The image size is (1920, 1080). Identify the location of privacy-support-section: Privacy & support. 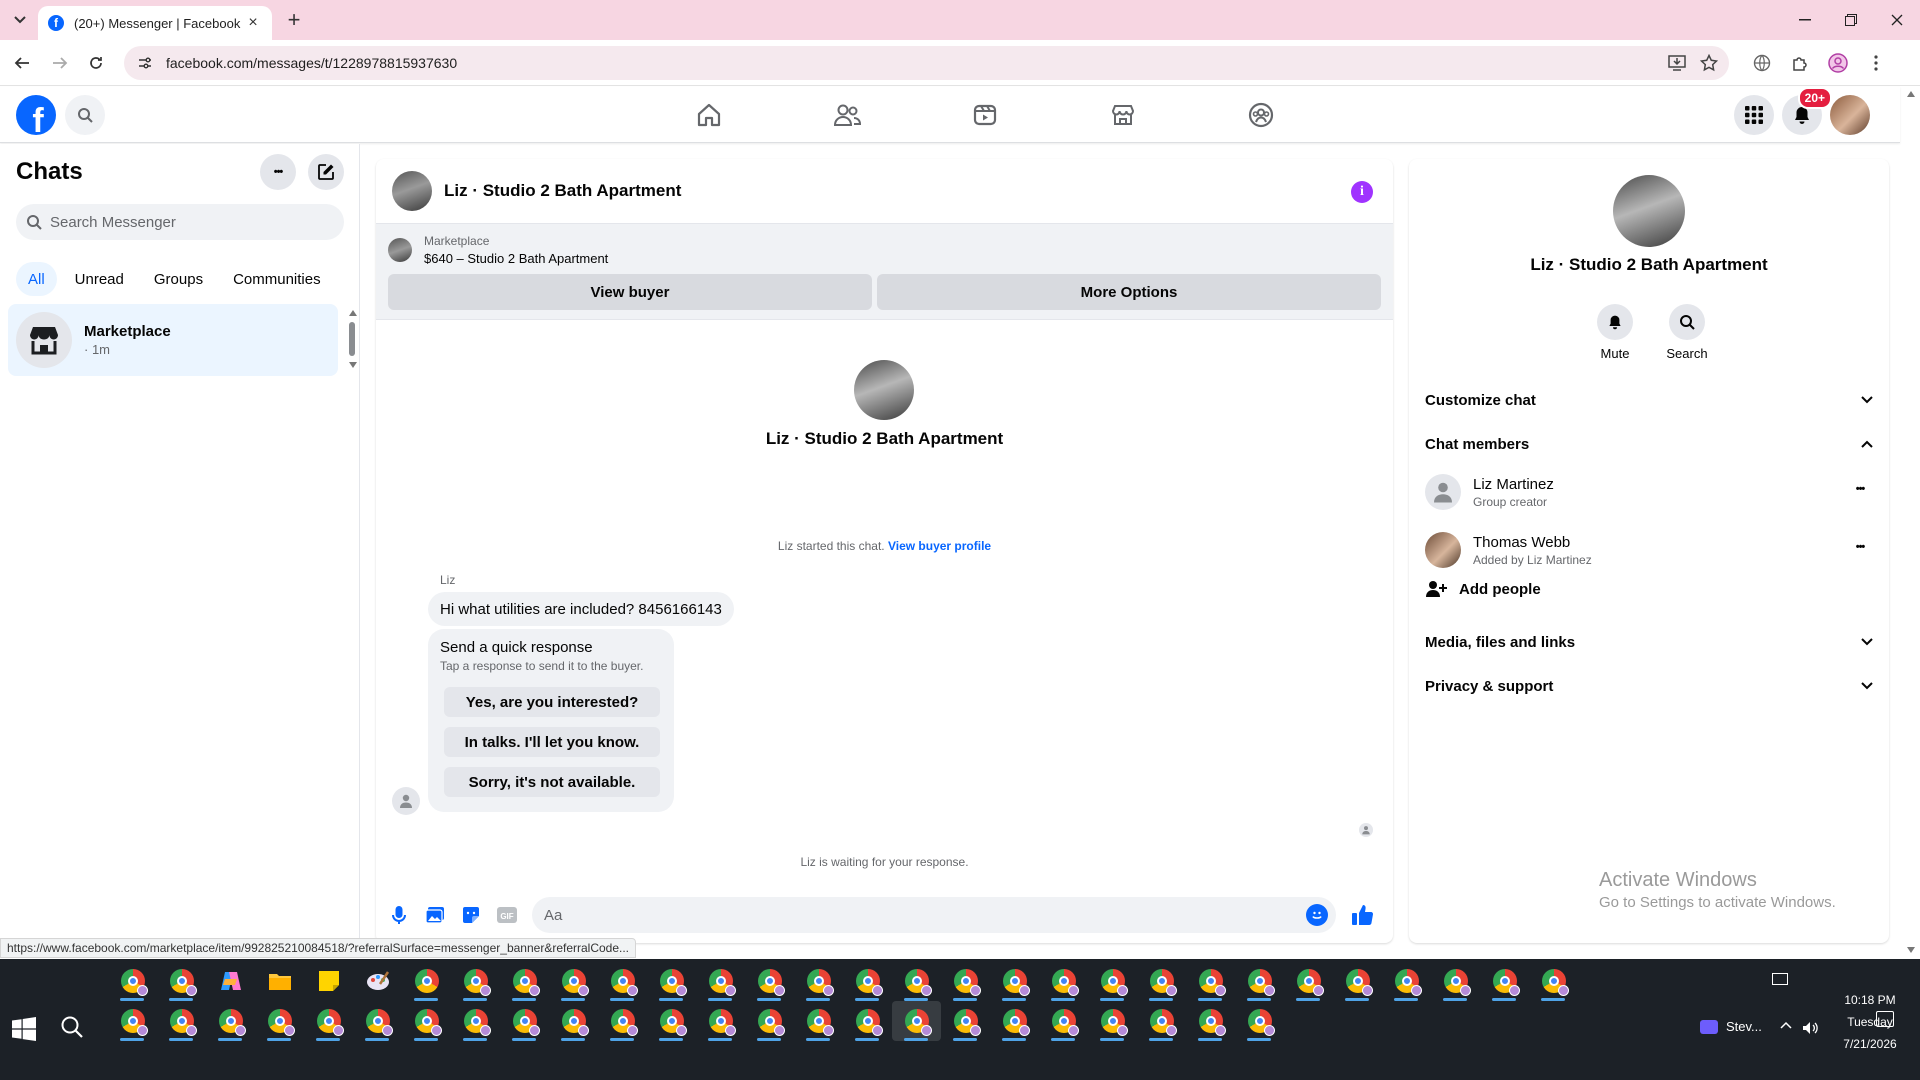
(1649, 686).